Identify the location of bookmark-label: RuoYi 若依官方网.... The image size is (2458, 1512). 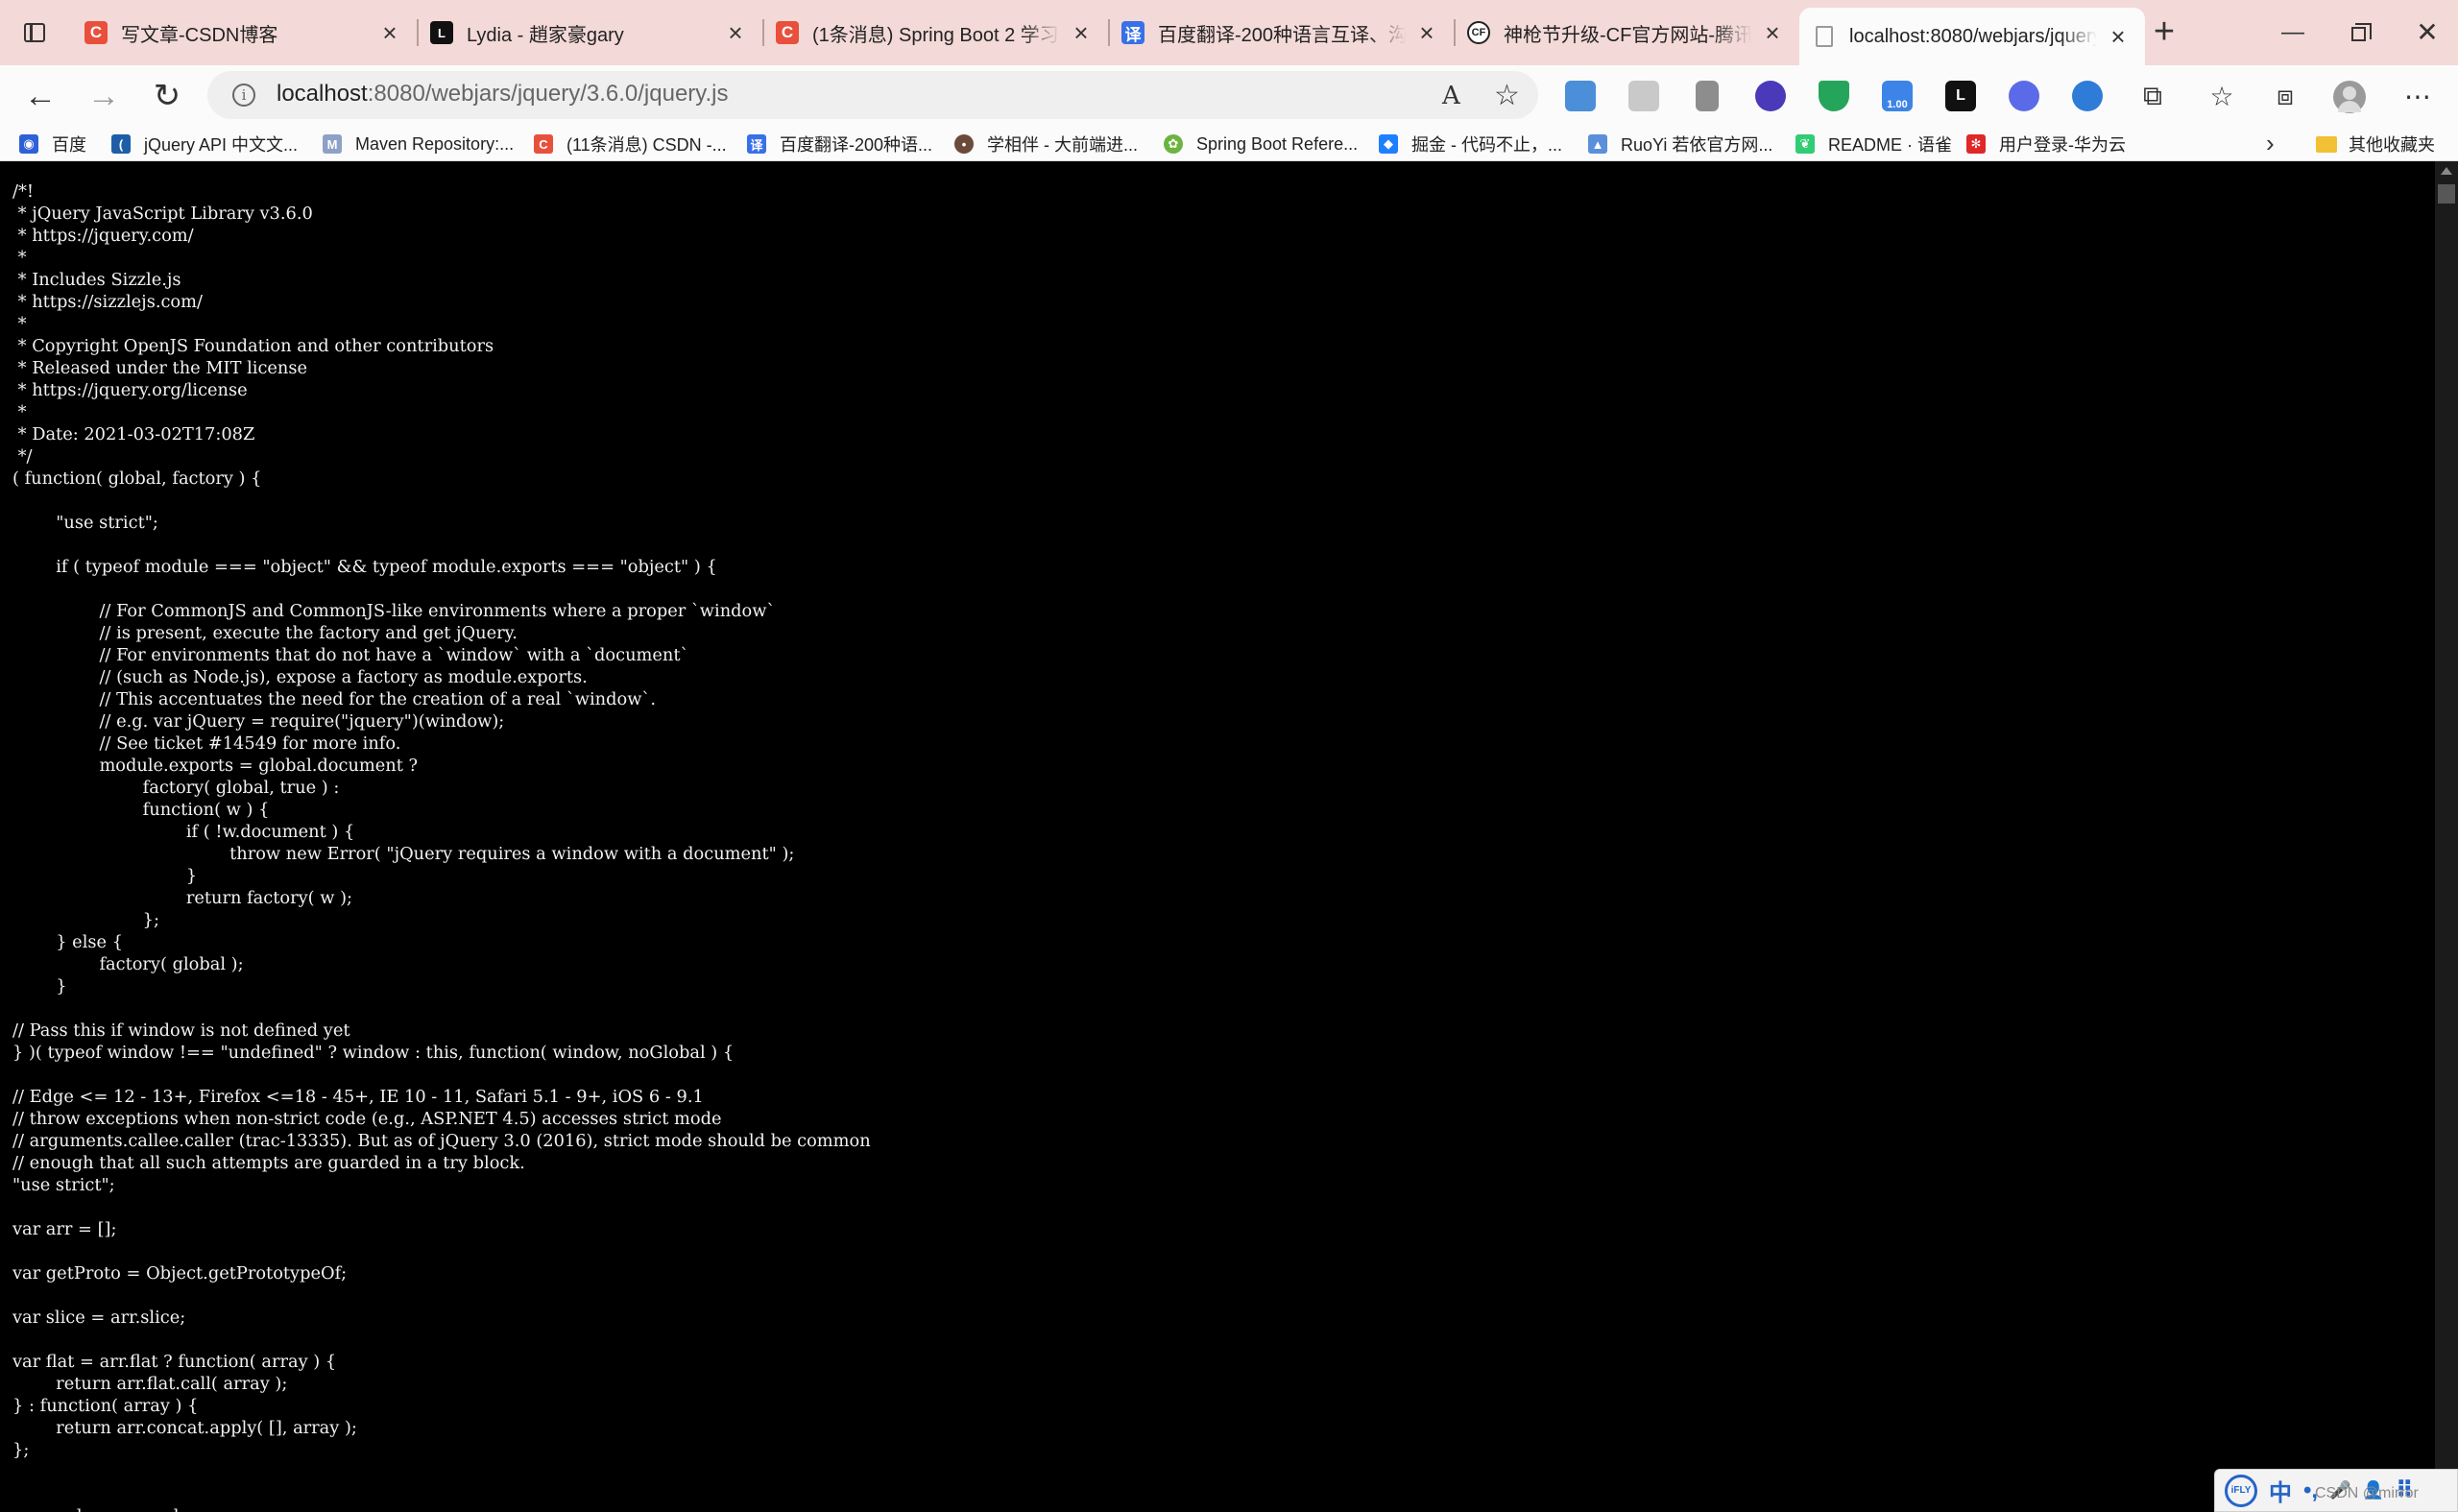
(1697, 145).